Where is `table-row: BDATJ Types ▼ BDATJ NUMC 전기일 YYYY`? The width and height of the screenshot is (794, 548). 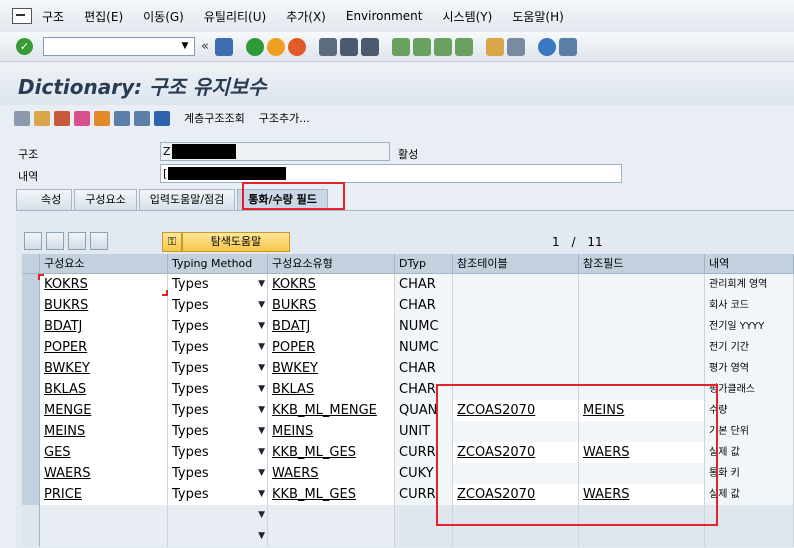
table-row: BDATJ Types ▼ BDATJ NUMC 전기일 YYYY is located at coordinates (408, 326).